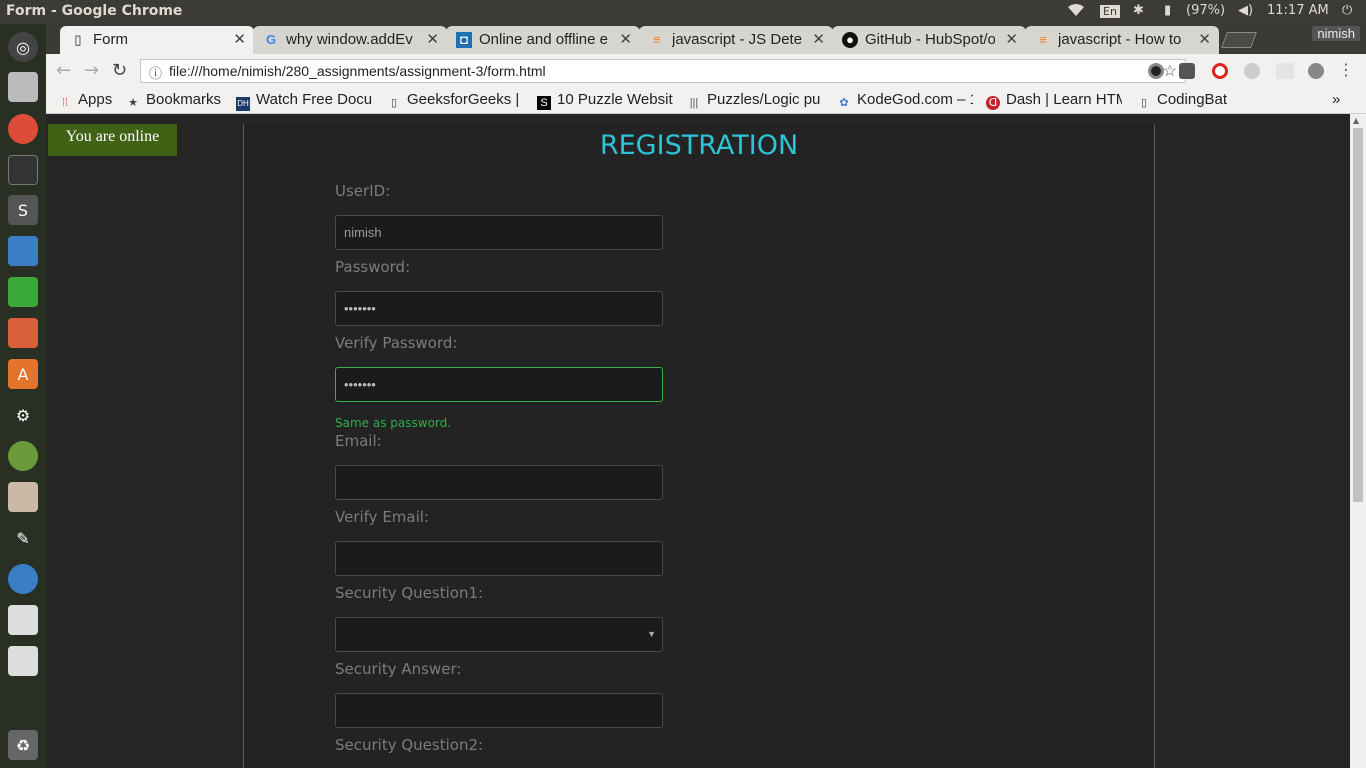 This screenshot has height=768, width=1366. I want to click on kodegod-icon: ✿, so click(844, 103).